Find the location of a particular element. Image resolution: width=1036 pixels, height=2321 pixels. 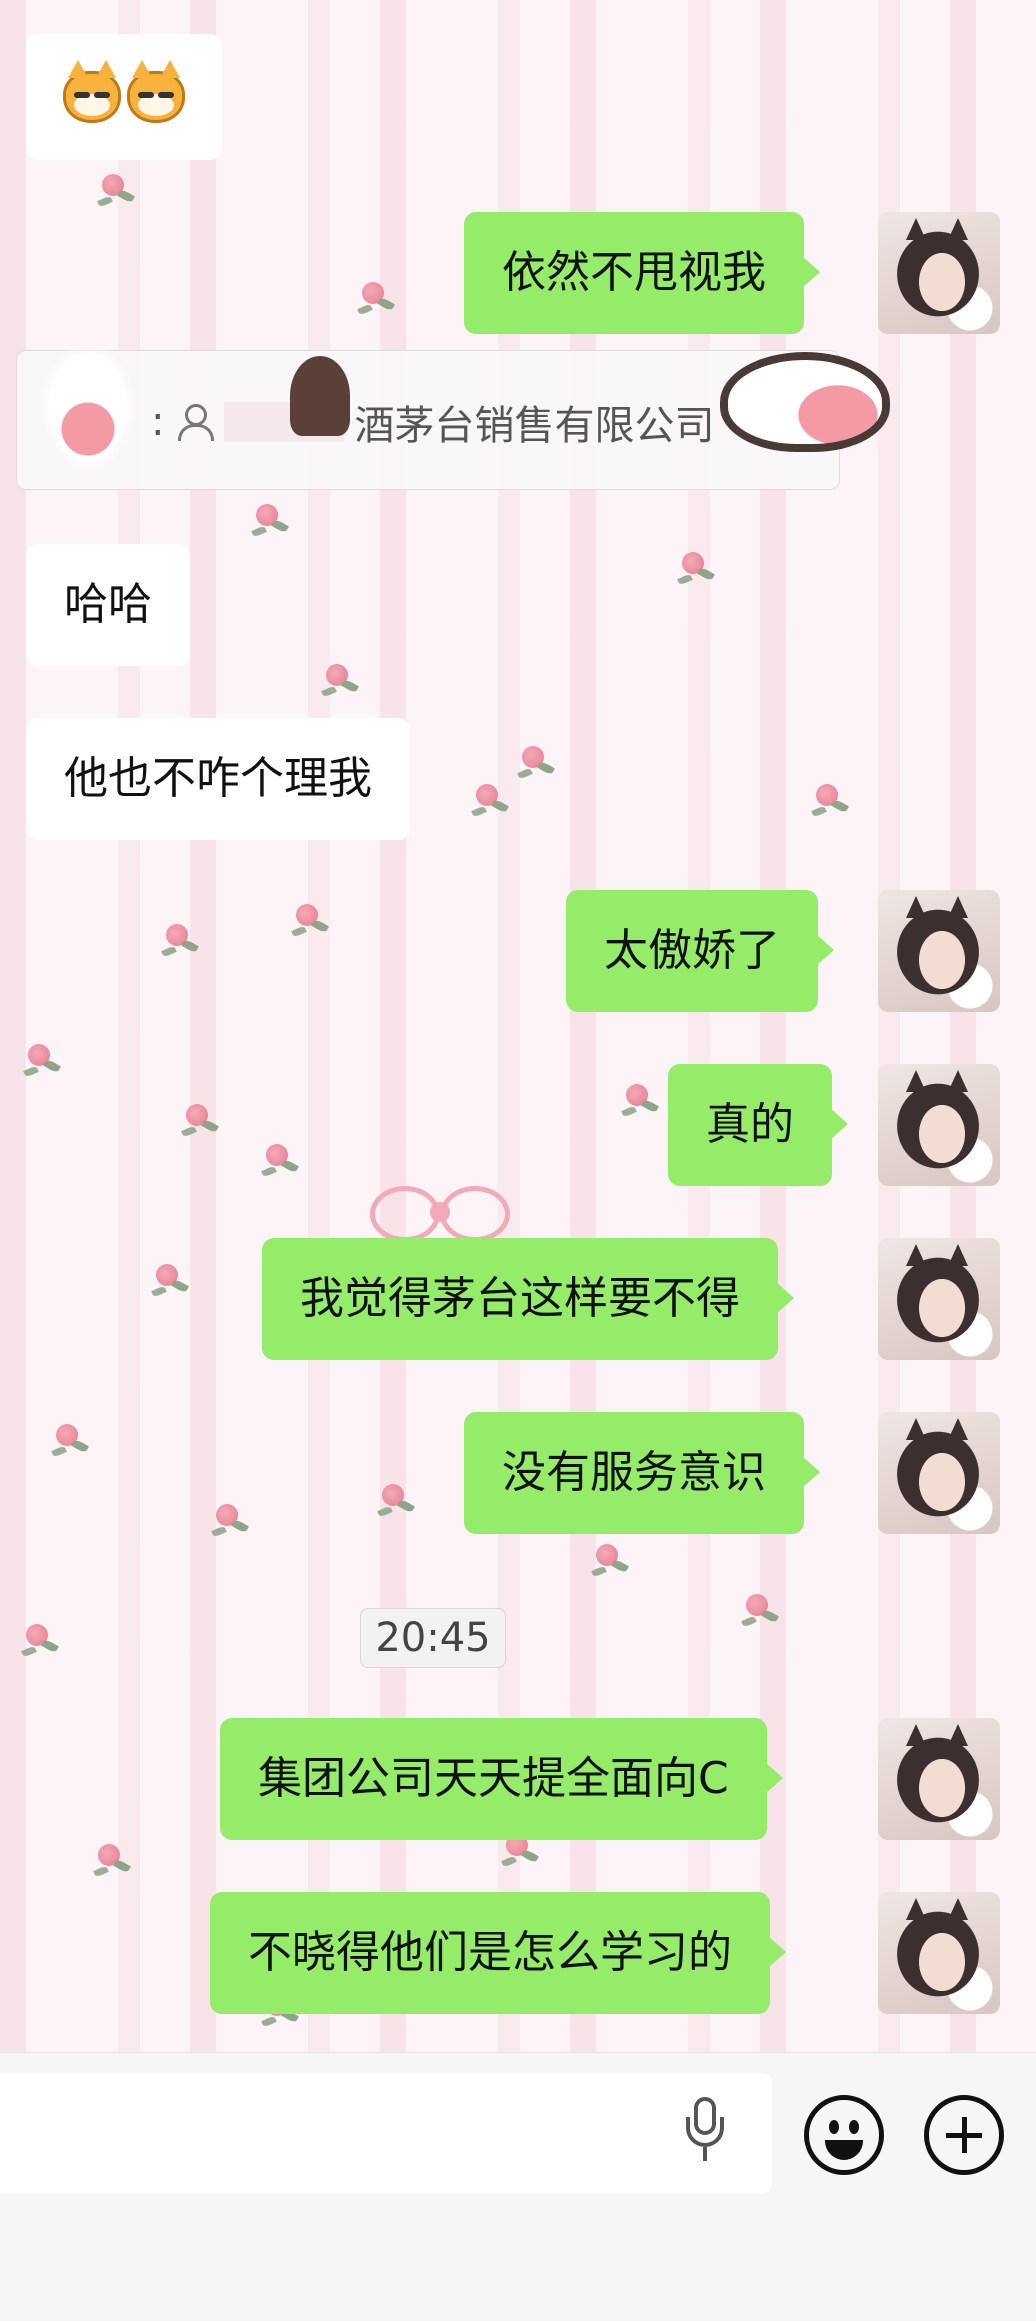

plus-icon is located at coordinates (964, 2135).